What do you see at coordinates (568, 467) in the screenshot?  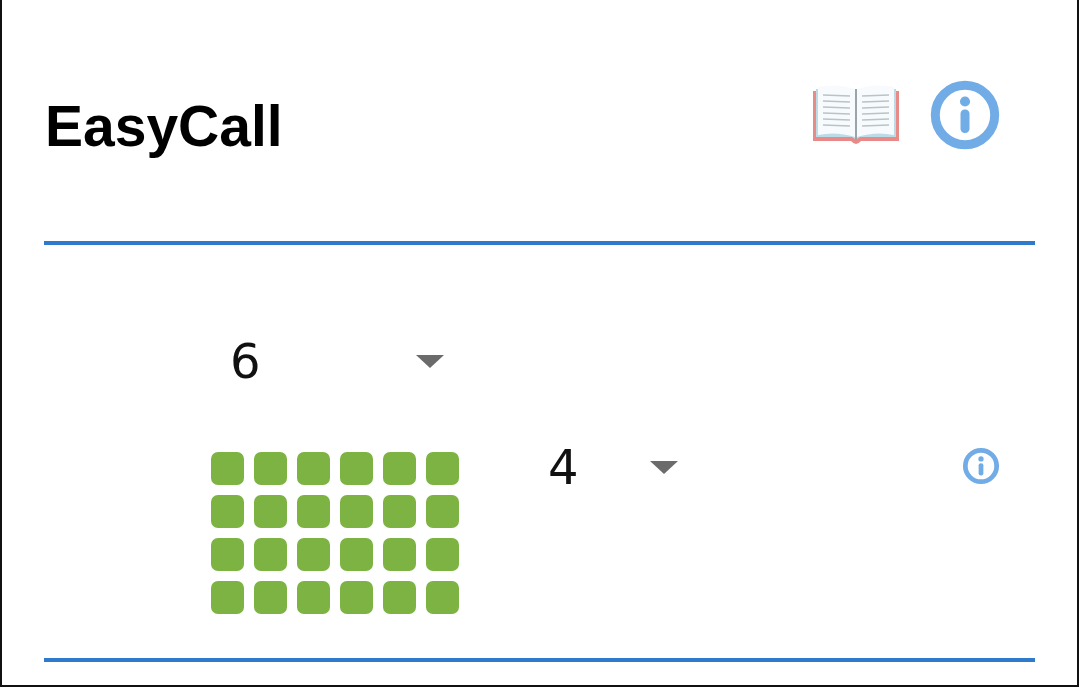 I see `number-dropdown: 4` at bounding box center [568, 467].